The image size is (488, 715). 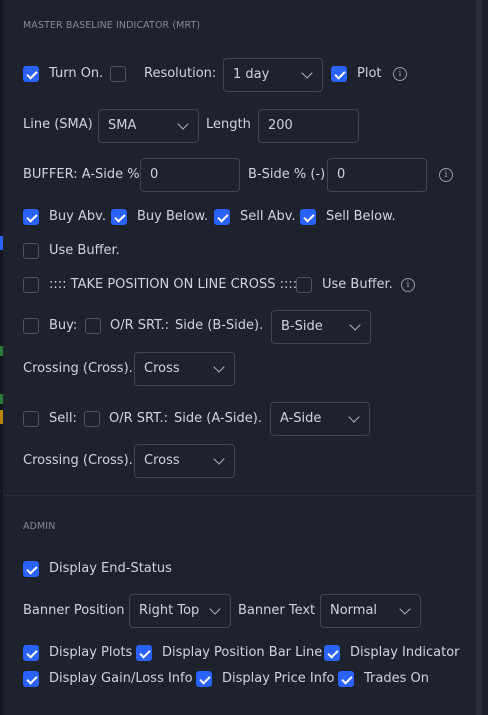 I want to click on display-indicator-checkbox, so click(x=332, y=653).